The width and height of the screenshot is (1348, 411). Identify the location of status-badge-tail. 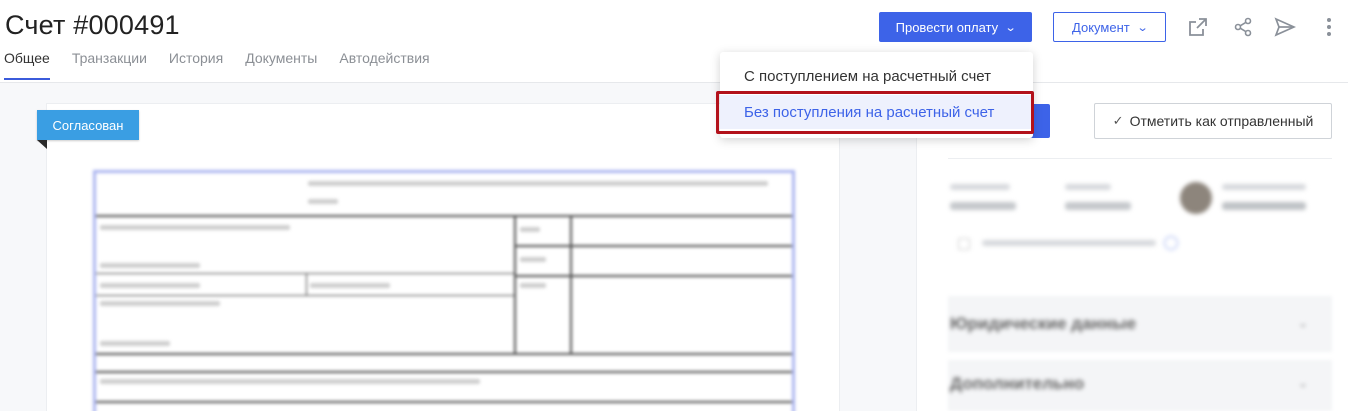
(42, 144).